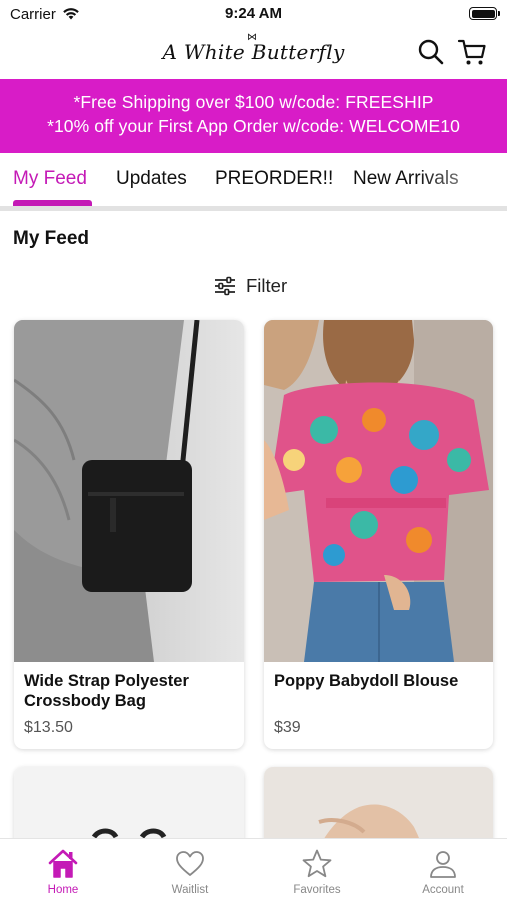  I want to click on cart-icon, so click(472, 52).